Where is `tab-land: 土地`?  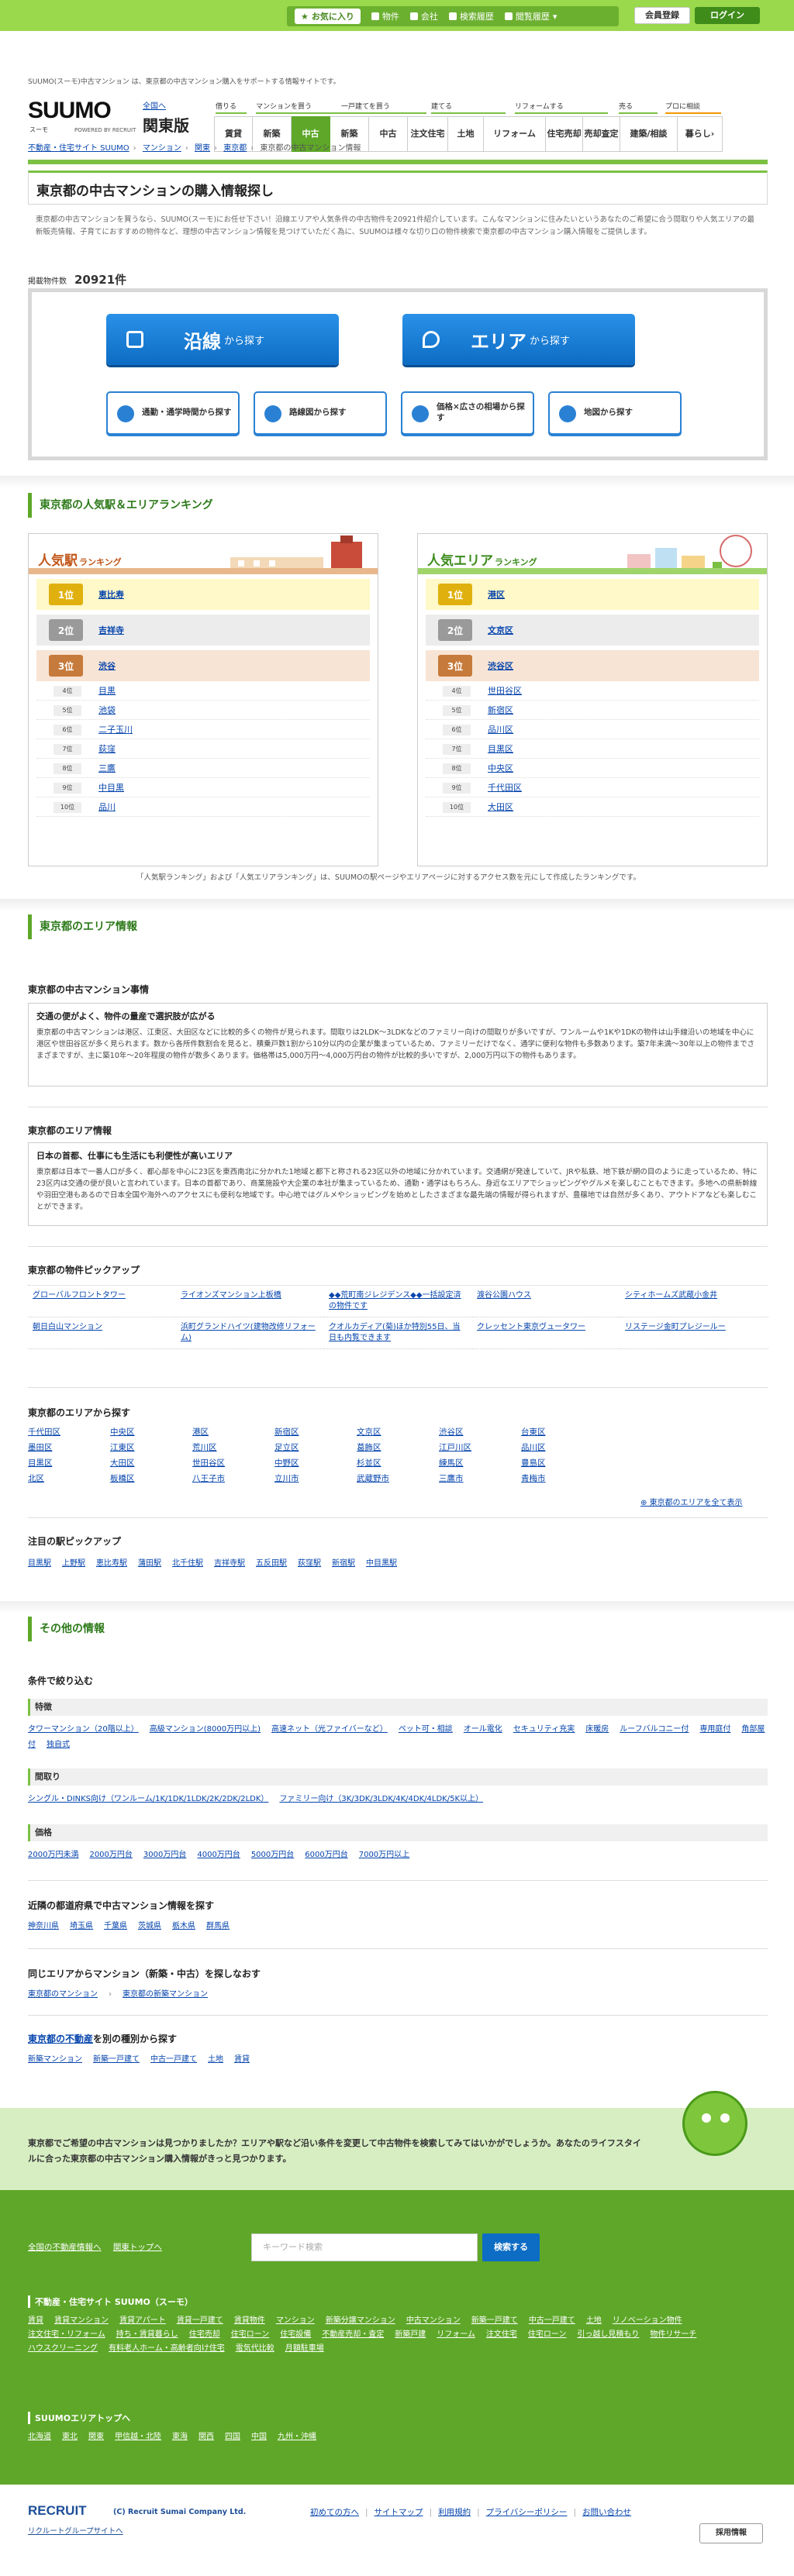
tab-land: 土地 is located at coordinates (466, 134).